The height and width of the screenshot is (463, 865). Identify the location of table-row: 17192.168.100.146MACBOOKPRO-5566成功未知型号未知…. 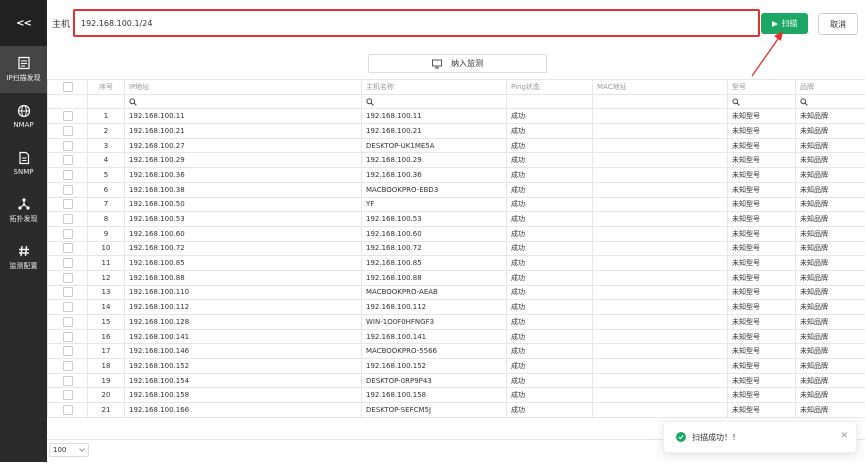
(456, 351).